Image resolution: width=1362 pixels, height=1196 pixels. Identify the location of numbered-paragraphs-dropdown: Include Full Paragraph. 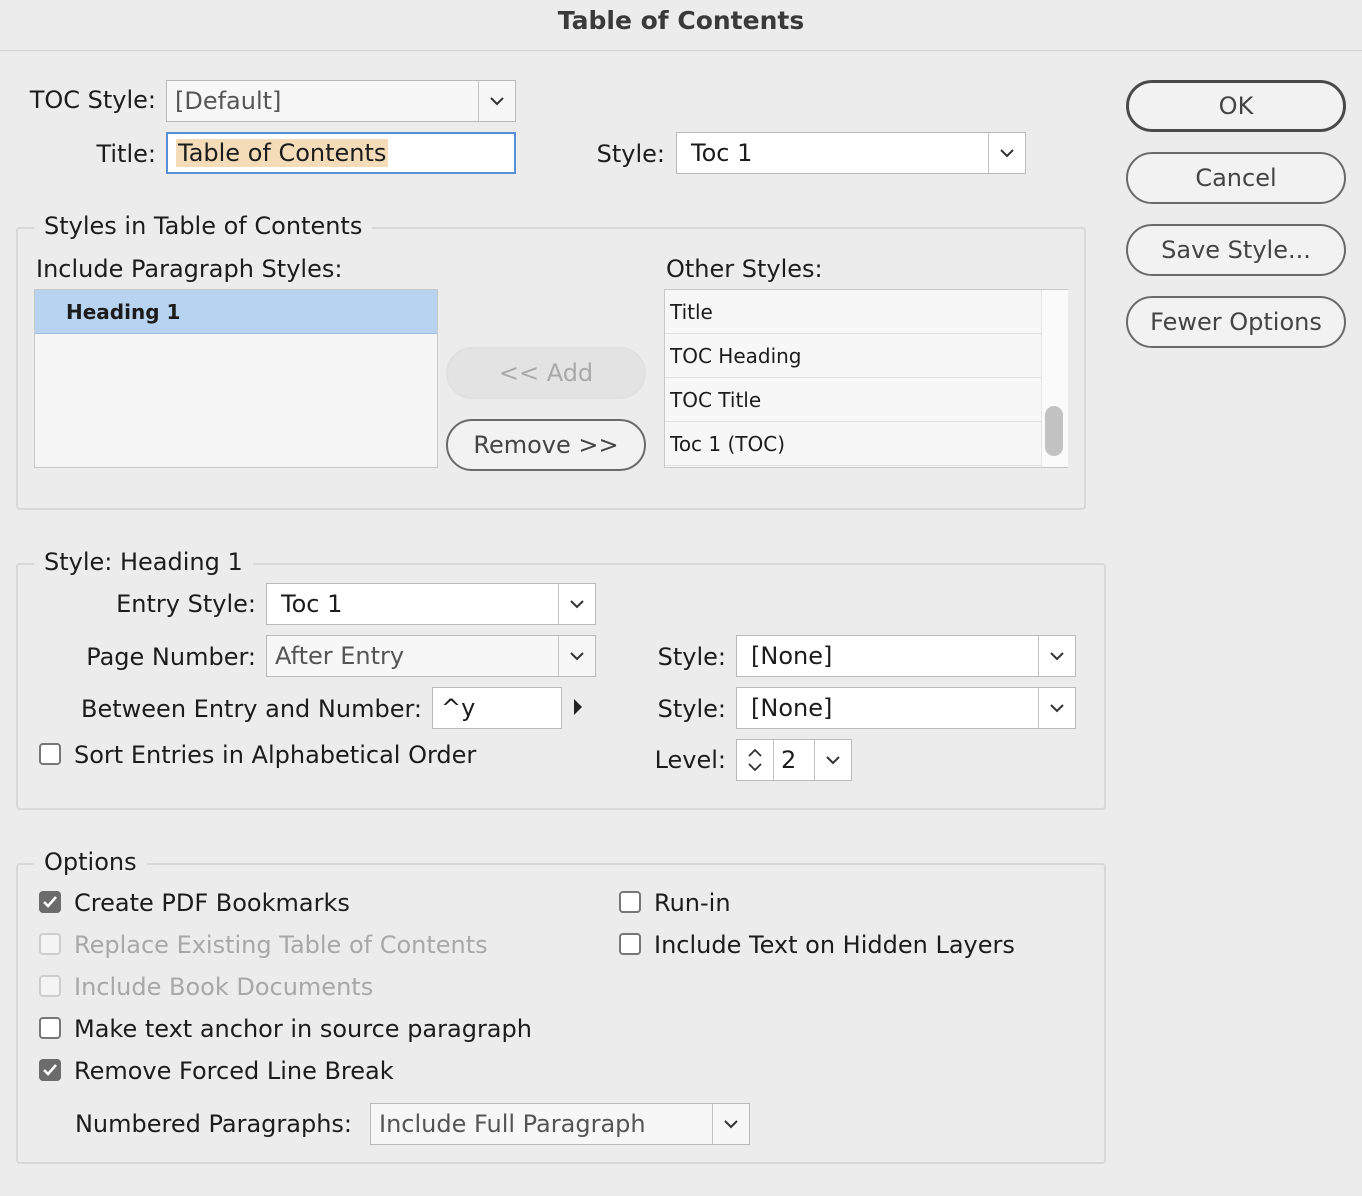
(560, 1124).